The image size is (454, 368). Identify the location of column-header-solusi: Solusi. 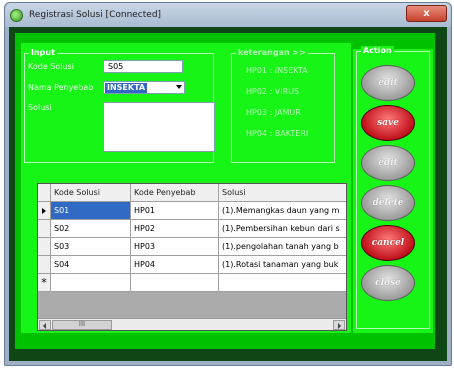
(282, 193).